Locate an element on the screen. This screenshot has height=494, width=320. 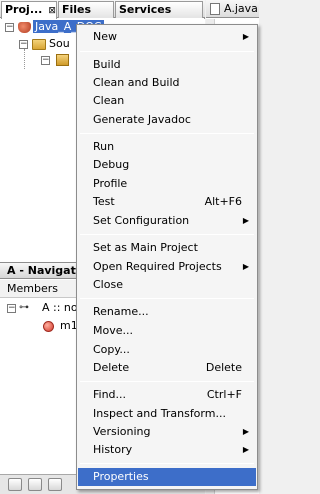
sources-node-label: Sou is located at coordinates (59, 43).